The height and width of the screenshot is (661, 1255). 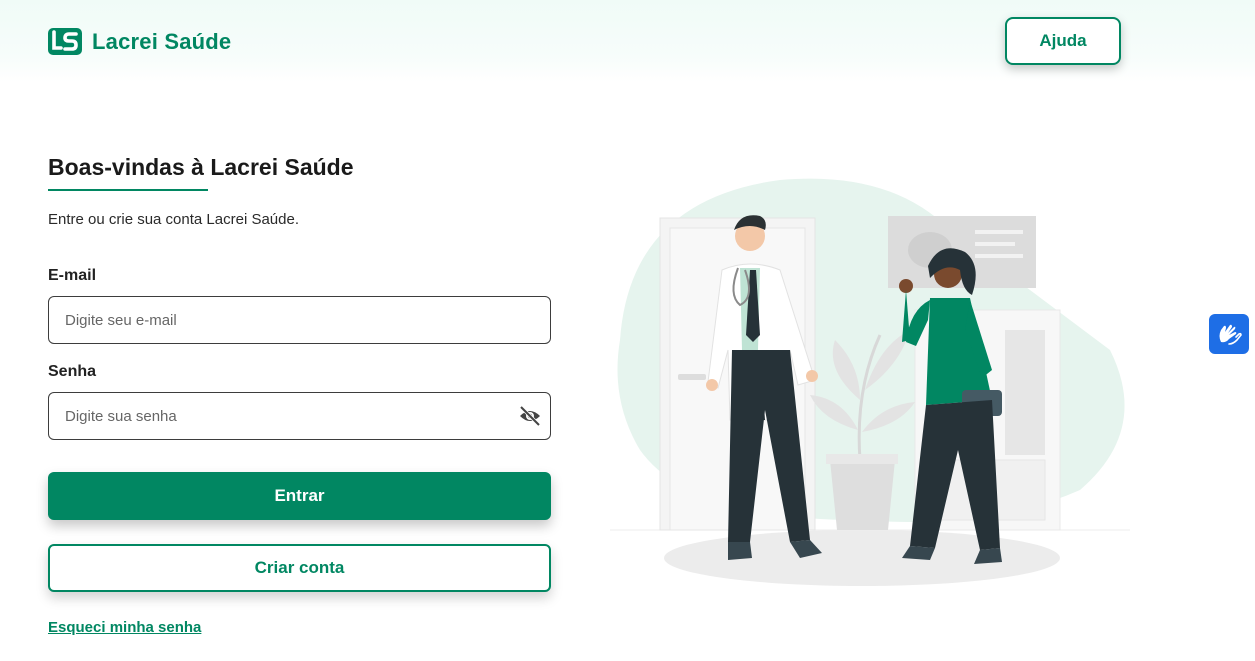 What do you see at coordinates (627, 41) in the screenshot?
I see `top-header: Lacrei Saúde Ajuda` at bounding box center [627, 41].